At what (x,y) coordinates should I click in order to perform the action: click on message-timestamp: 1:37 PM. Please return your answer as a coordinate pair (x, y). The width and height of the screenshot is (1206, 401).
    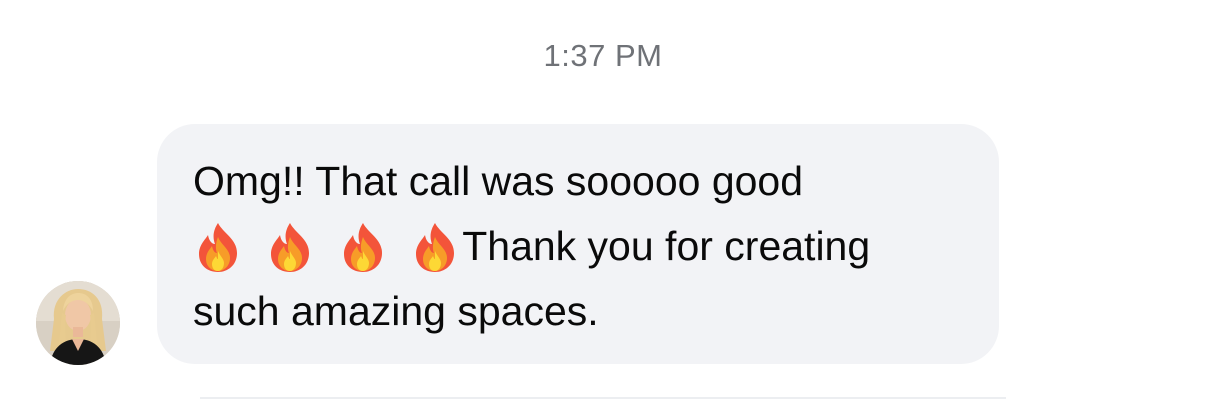
    Looking at the image, I should click on (603, 55).